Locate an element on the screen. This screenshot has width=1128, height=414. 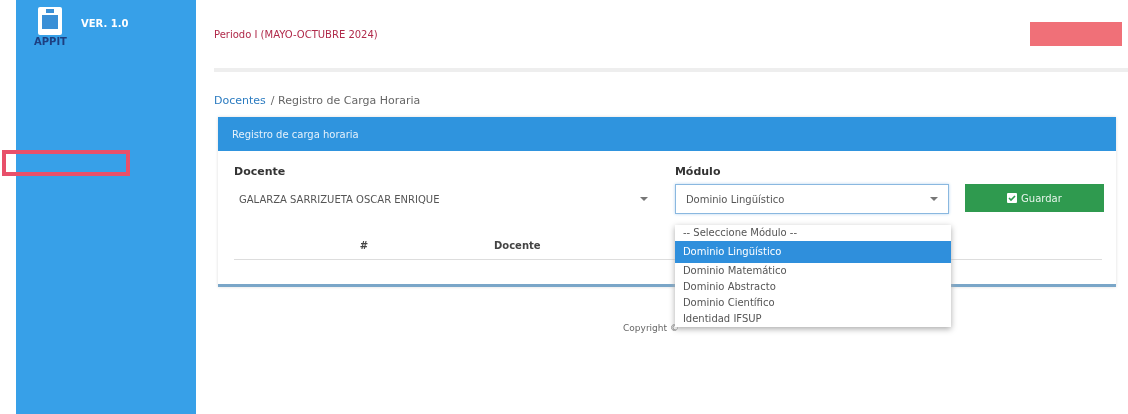
module-select: Dominio Lingüístico is located at coordinates (811, 199).